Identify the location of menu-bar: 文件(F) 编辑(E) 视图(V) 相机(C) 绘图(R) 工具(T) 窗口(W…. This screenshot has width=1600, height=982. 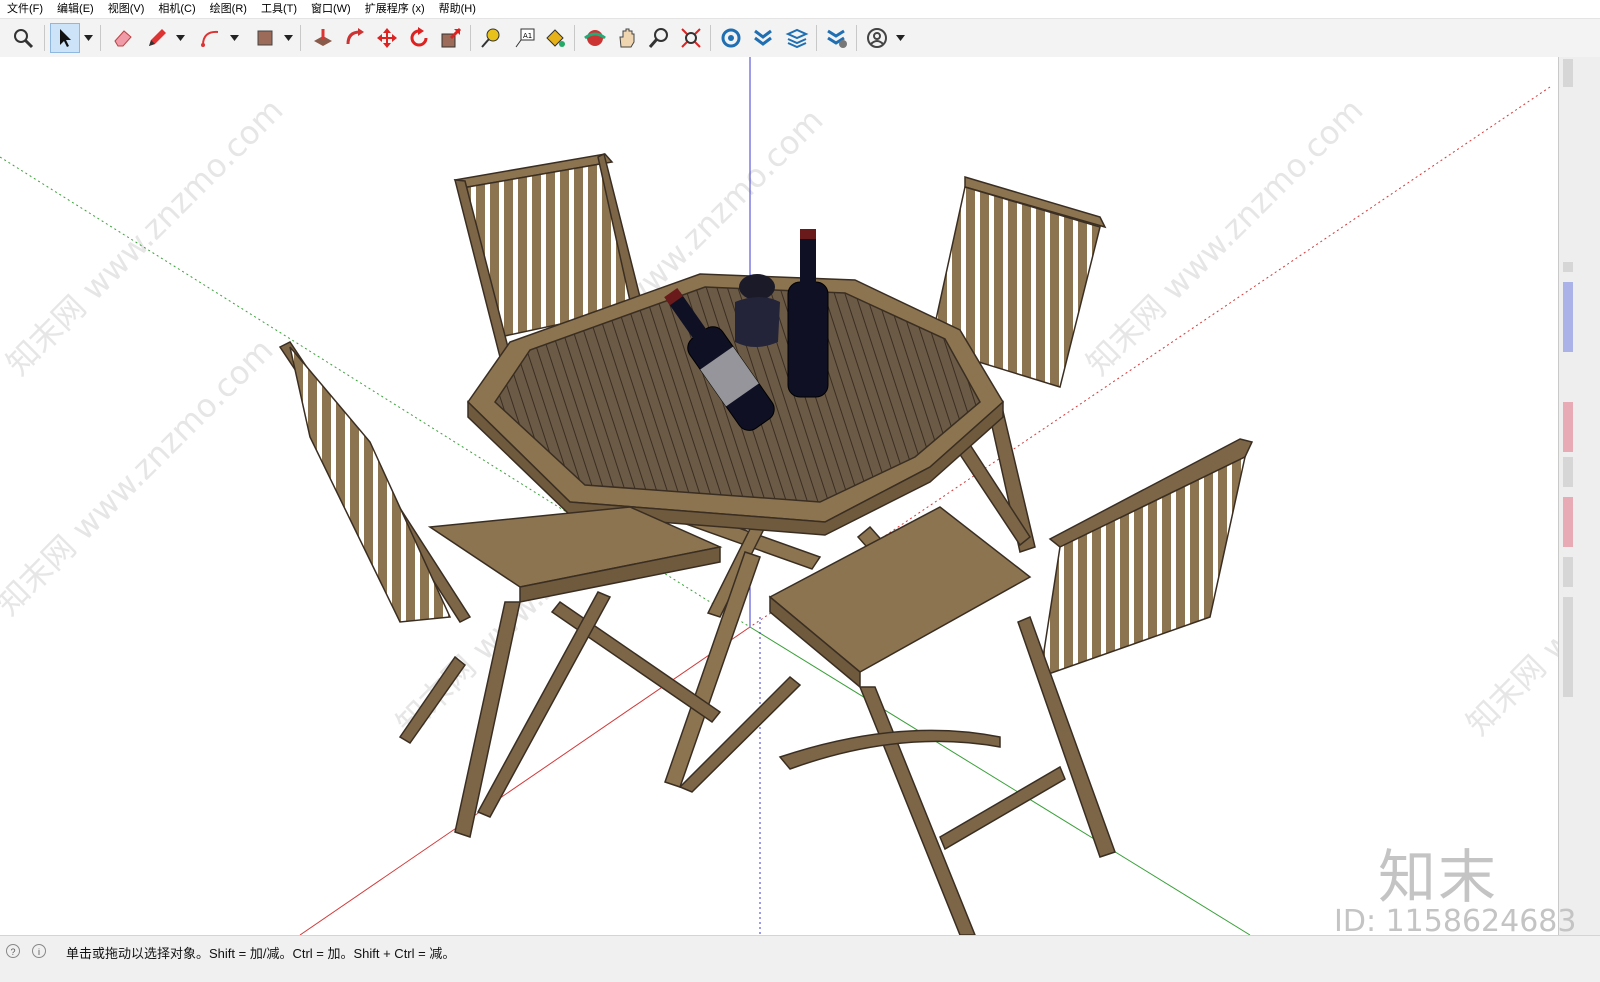
(800, 9).